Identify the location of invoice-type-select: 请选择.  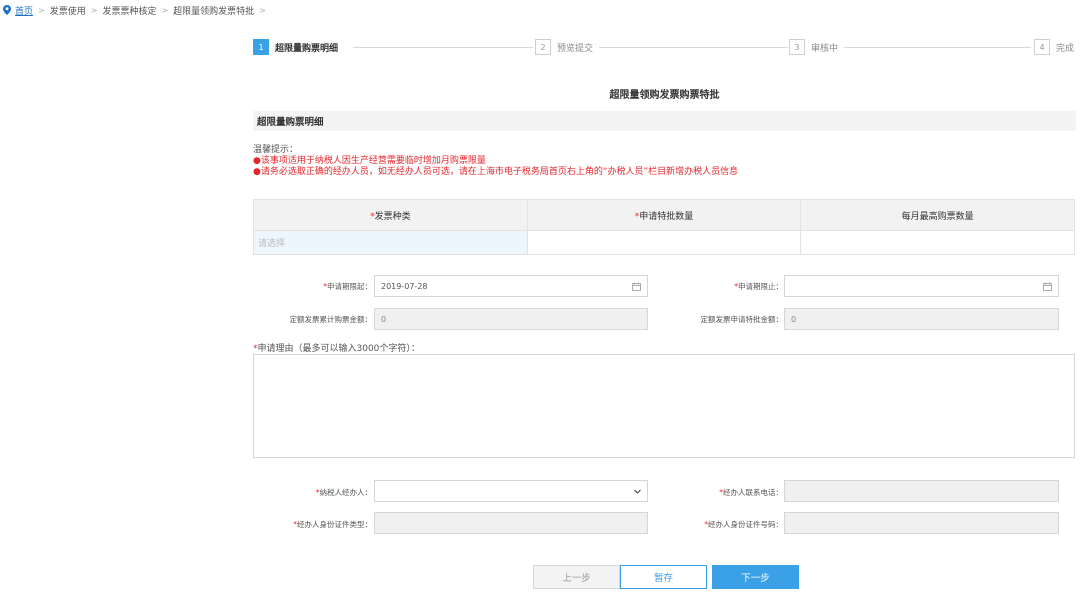
(390, 242).